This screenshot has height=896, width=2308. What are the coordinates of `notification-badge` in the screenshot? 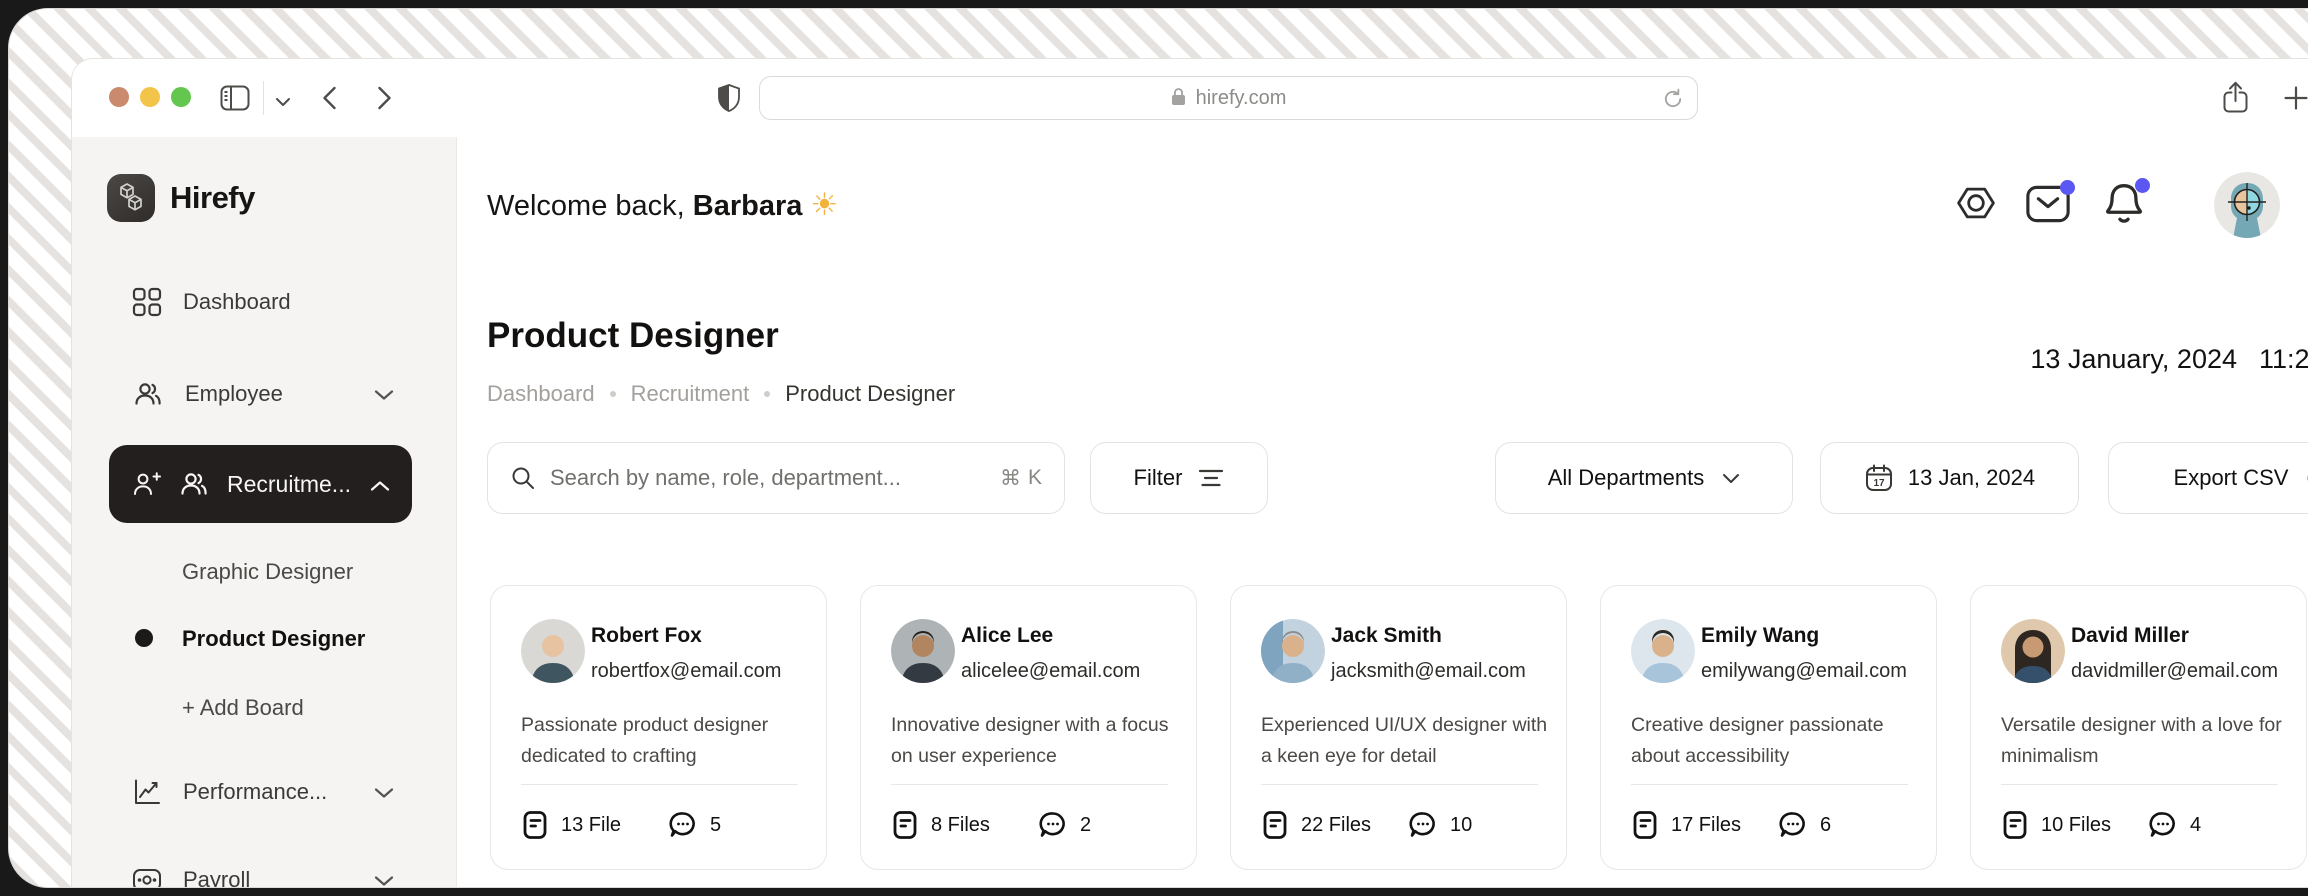 It's located at (2142, 185).